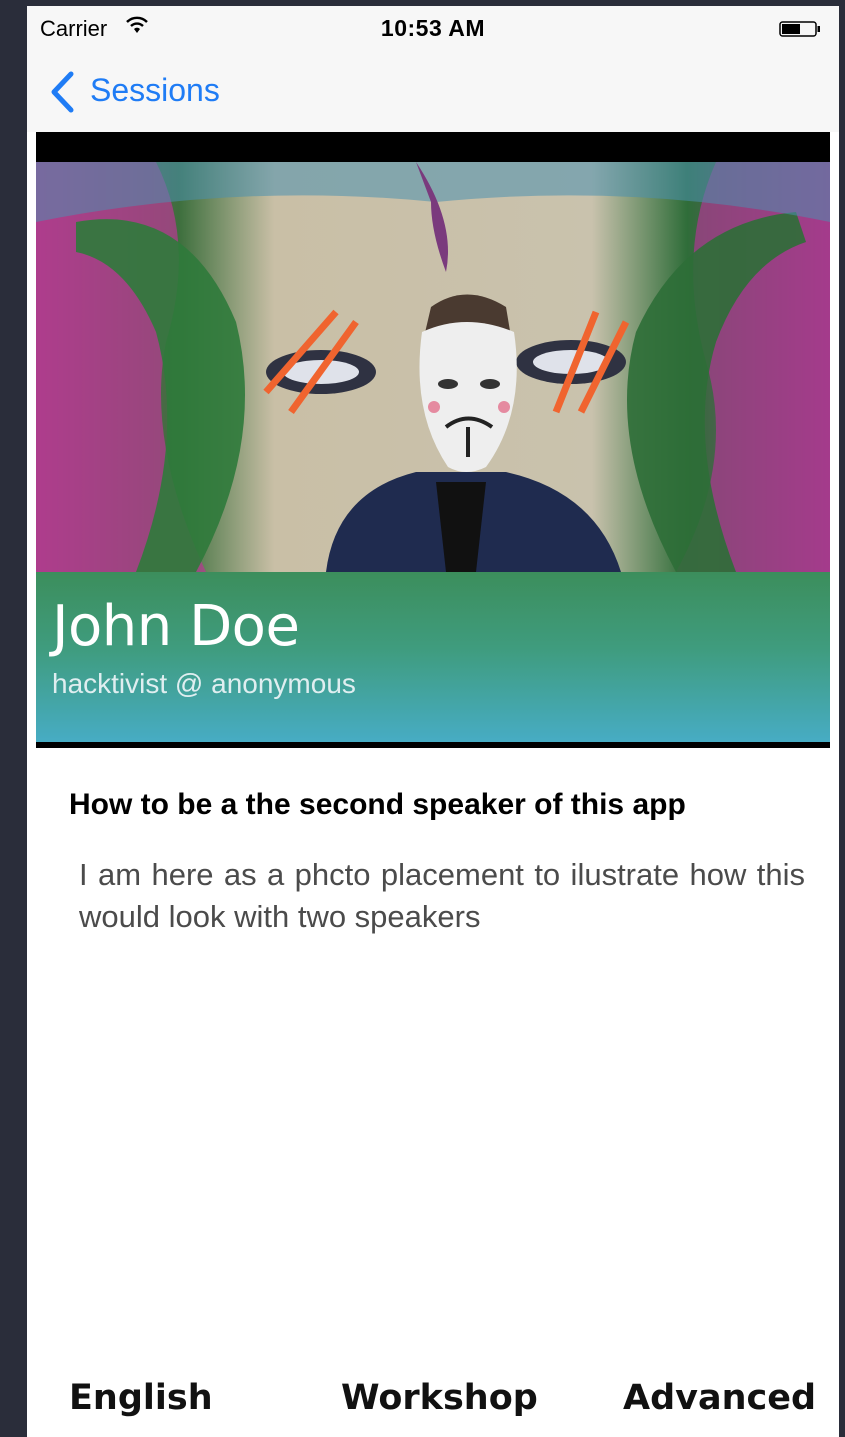  I want to click on session-tags: English Workshop Advanced, so click(433, 1403).